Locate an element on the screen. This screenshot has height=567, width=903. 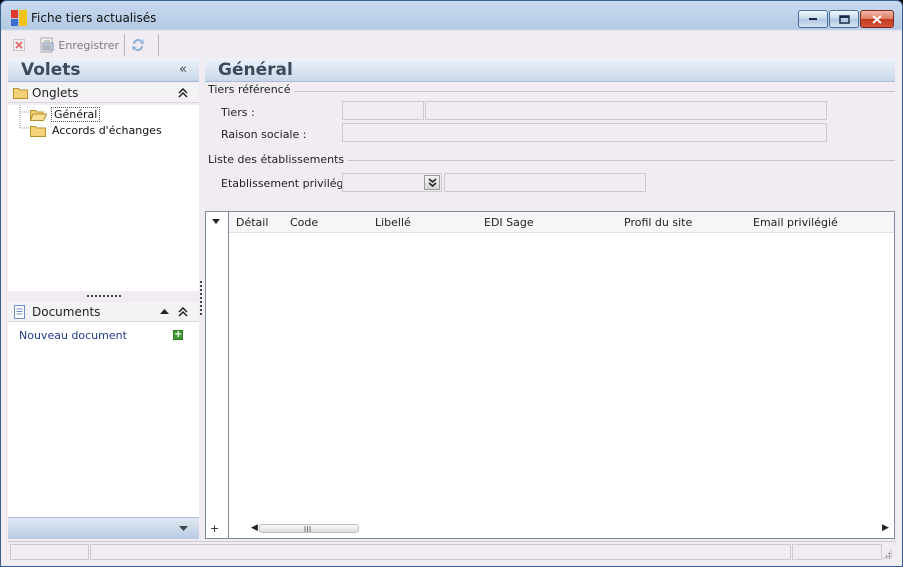
add-row-icon: + is located at coordinates (214, 528).